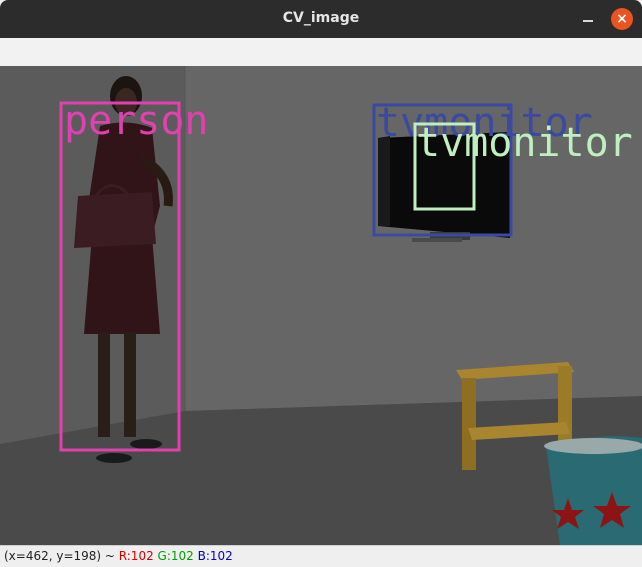 This screenshot has height=567, width=642. I want to click on title-bar: CV_image ×, so click(321, 19).